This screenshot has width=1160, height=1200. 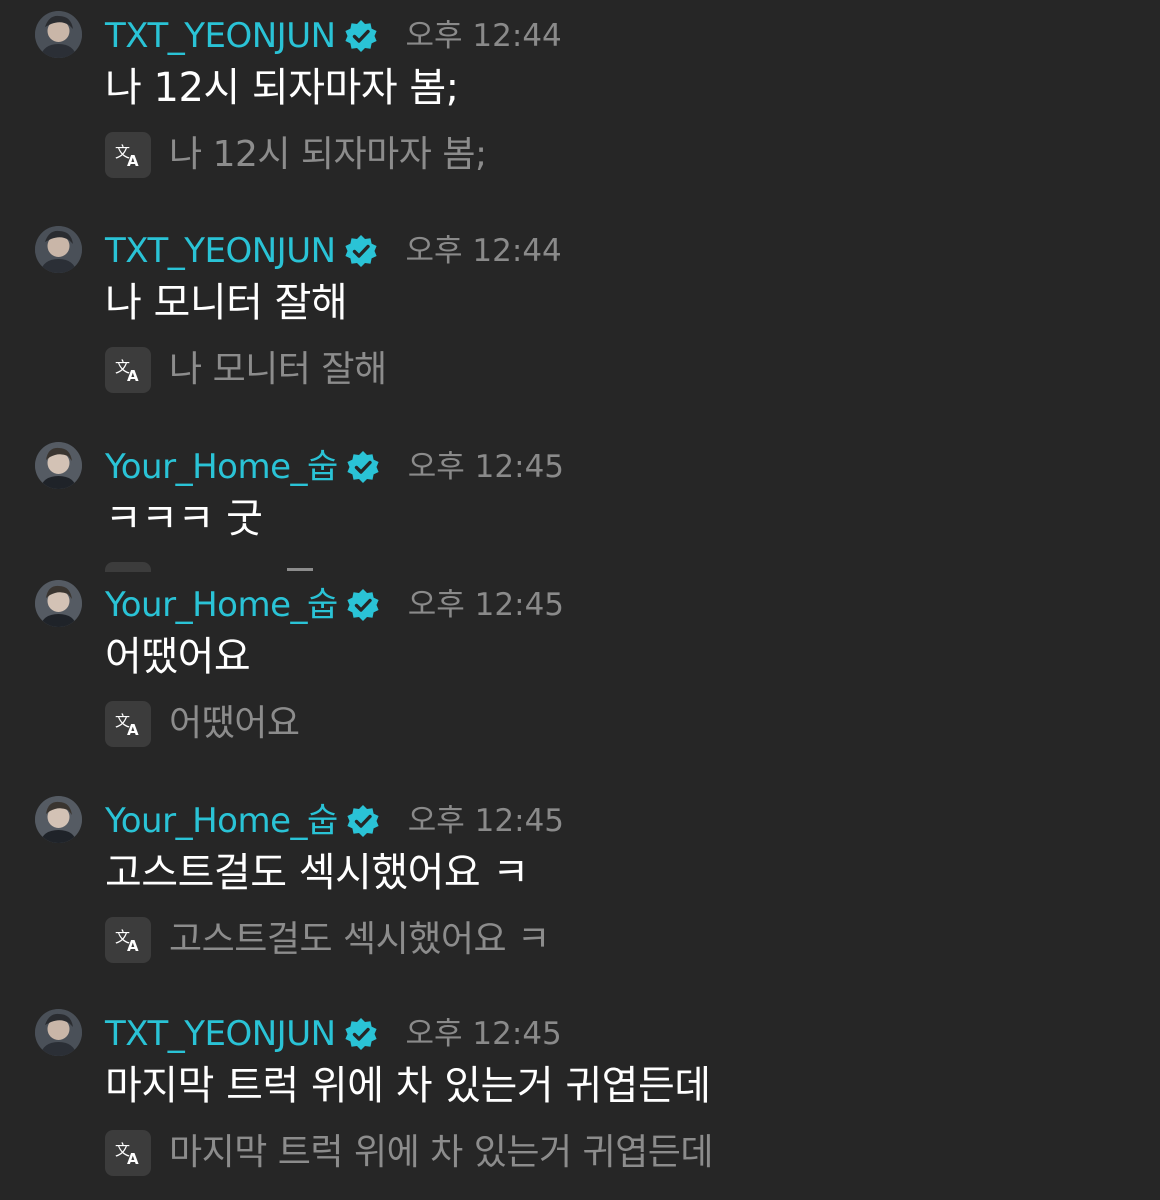 I want to click on translation-text: 마지막 트럭 위에 차 있는거 귀엽든데, so click(x=441, y=1152).